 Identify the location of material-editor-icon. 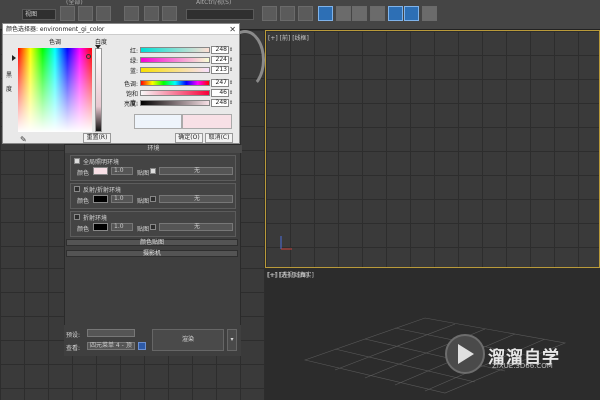
(325, 13).